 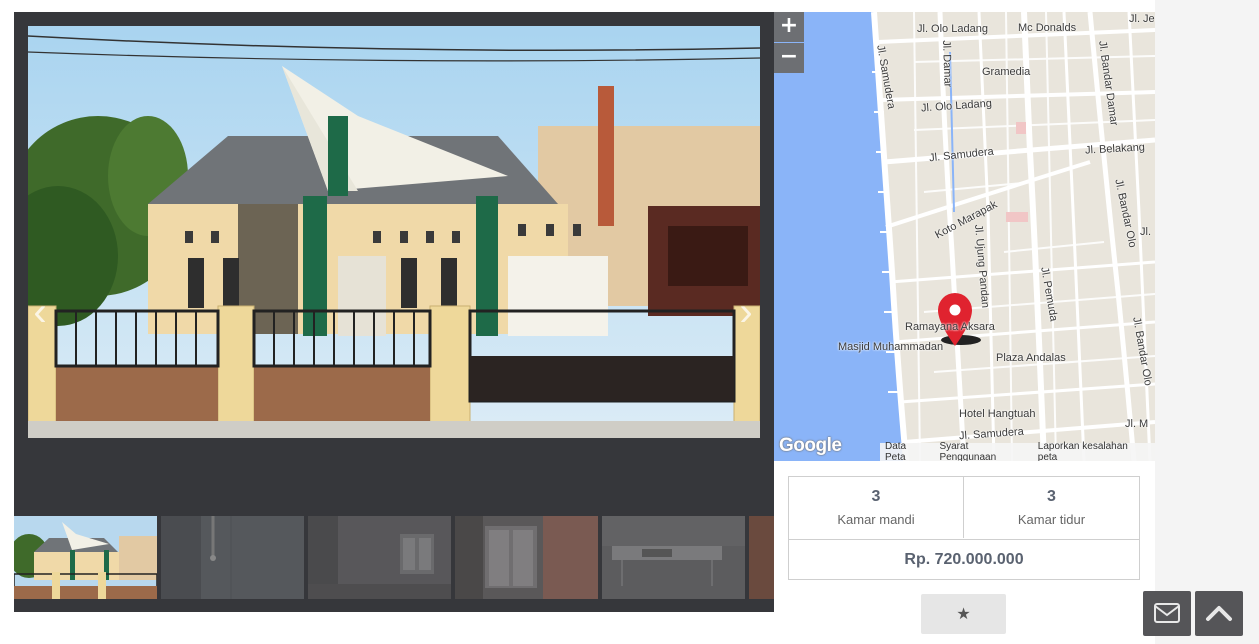 I want to click on map-label-jl-m: Jl. M, so click(x=1137, y=424).